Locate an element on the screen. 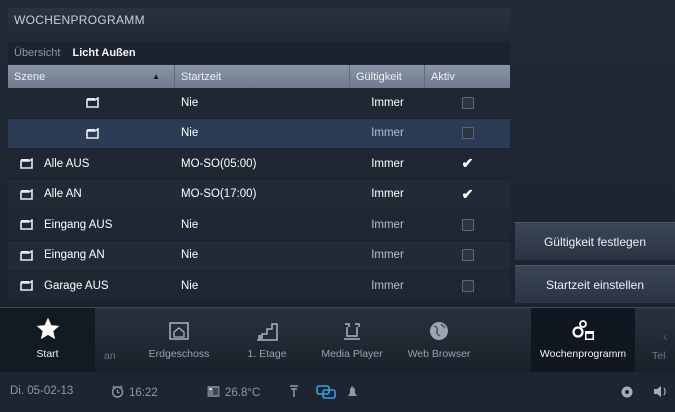 The image size is (675, 412). scene-name: Eingang AUS is located at coordinates (78, 224).